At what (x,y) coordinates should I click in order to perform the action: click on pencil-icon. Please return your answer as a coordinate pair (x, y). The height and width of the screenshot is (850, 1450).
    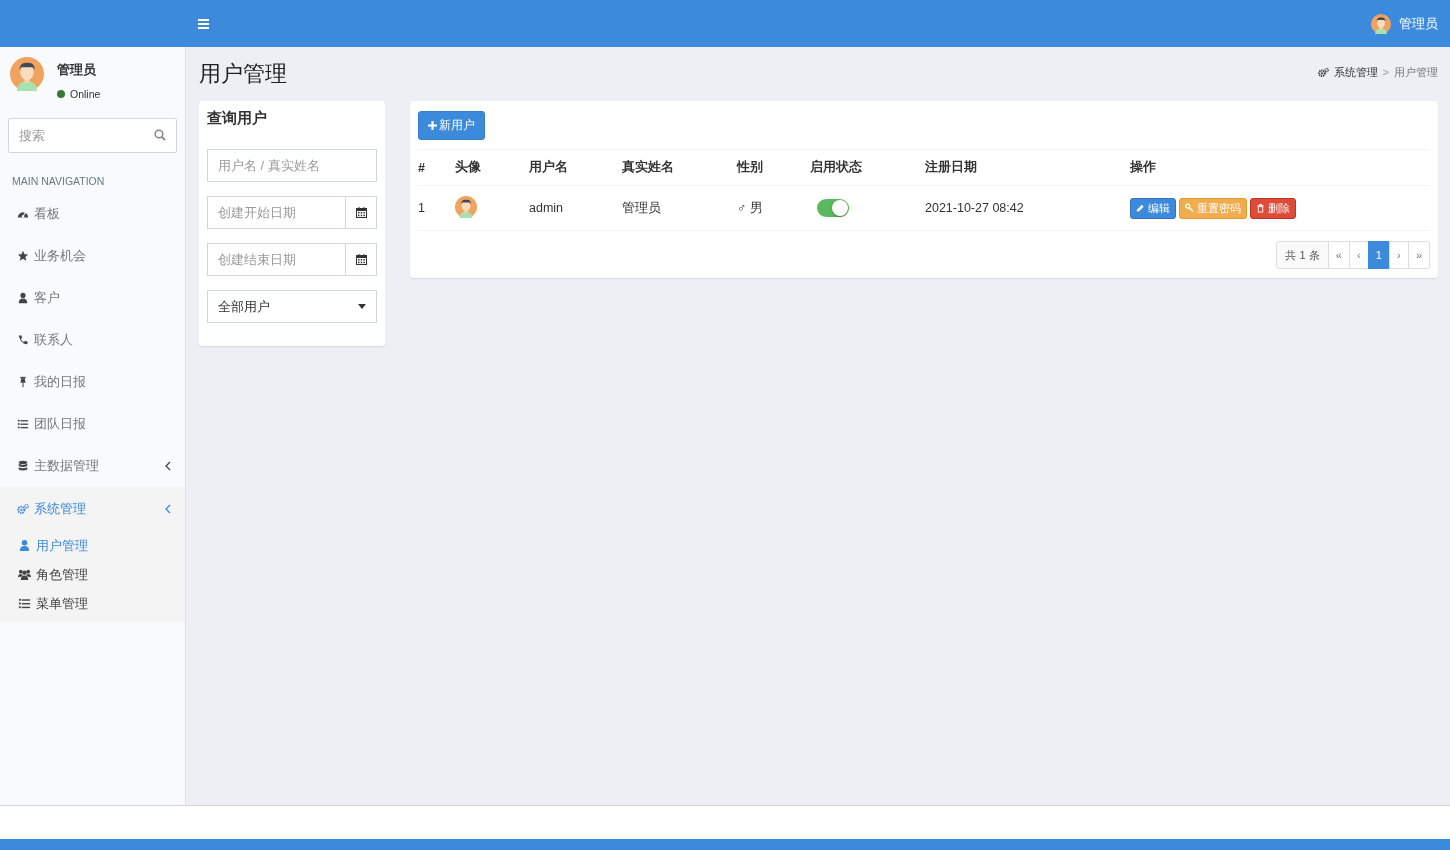
    Looking at the image, I should click on (1140, 208).